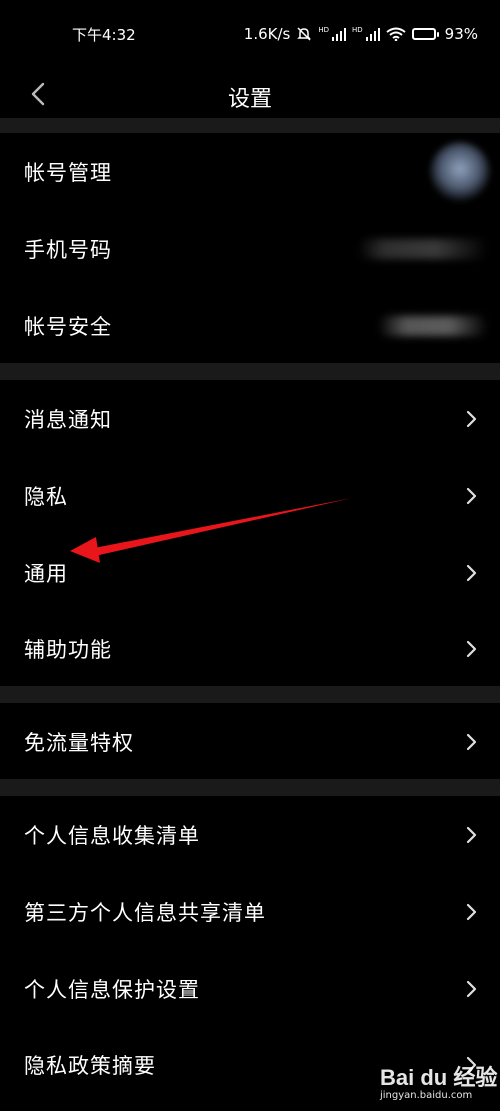 The image size is (500, 1111). I want to click on row-label: 隐私政策摘要, so click(90, 1065).